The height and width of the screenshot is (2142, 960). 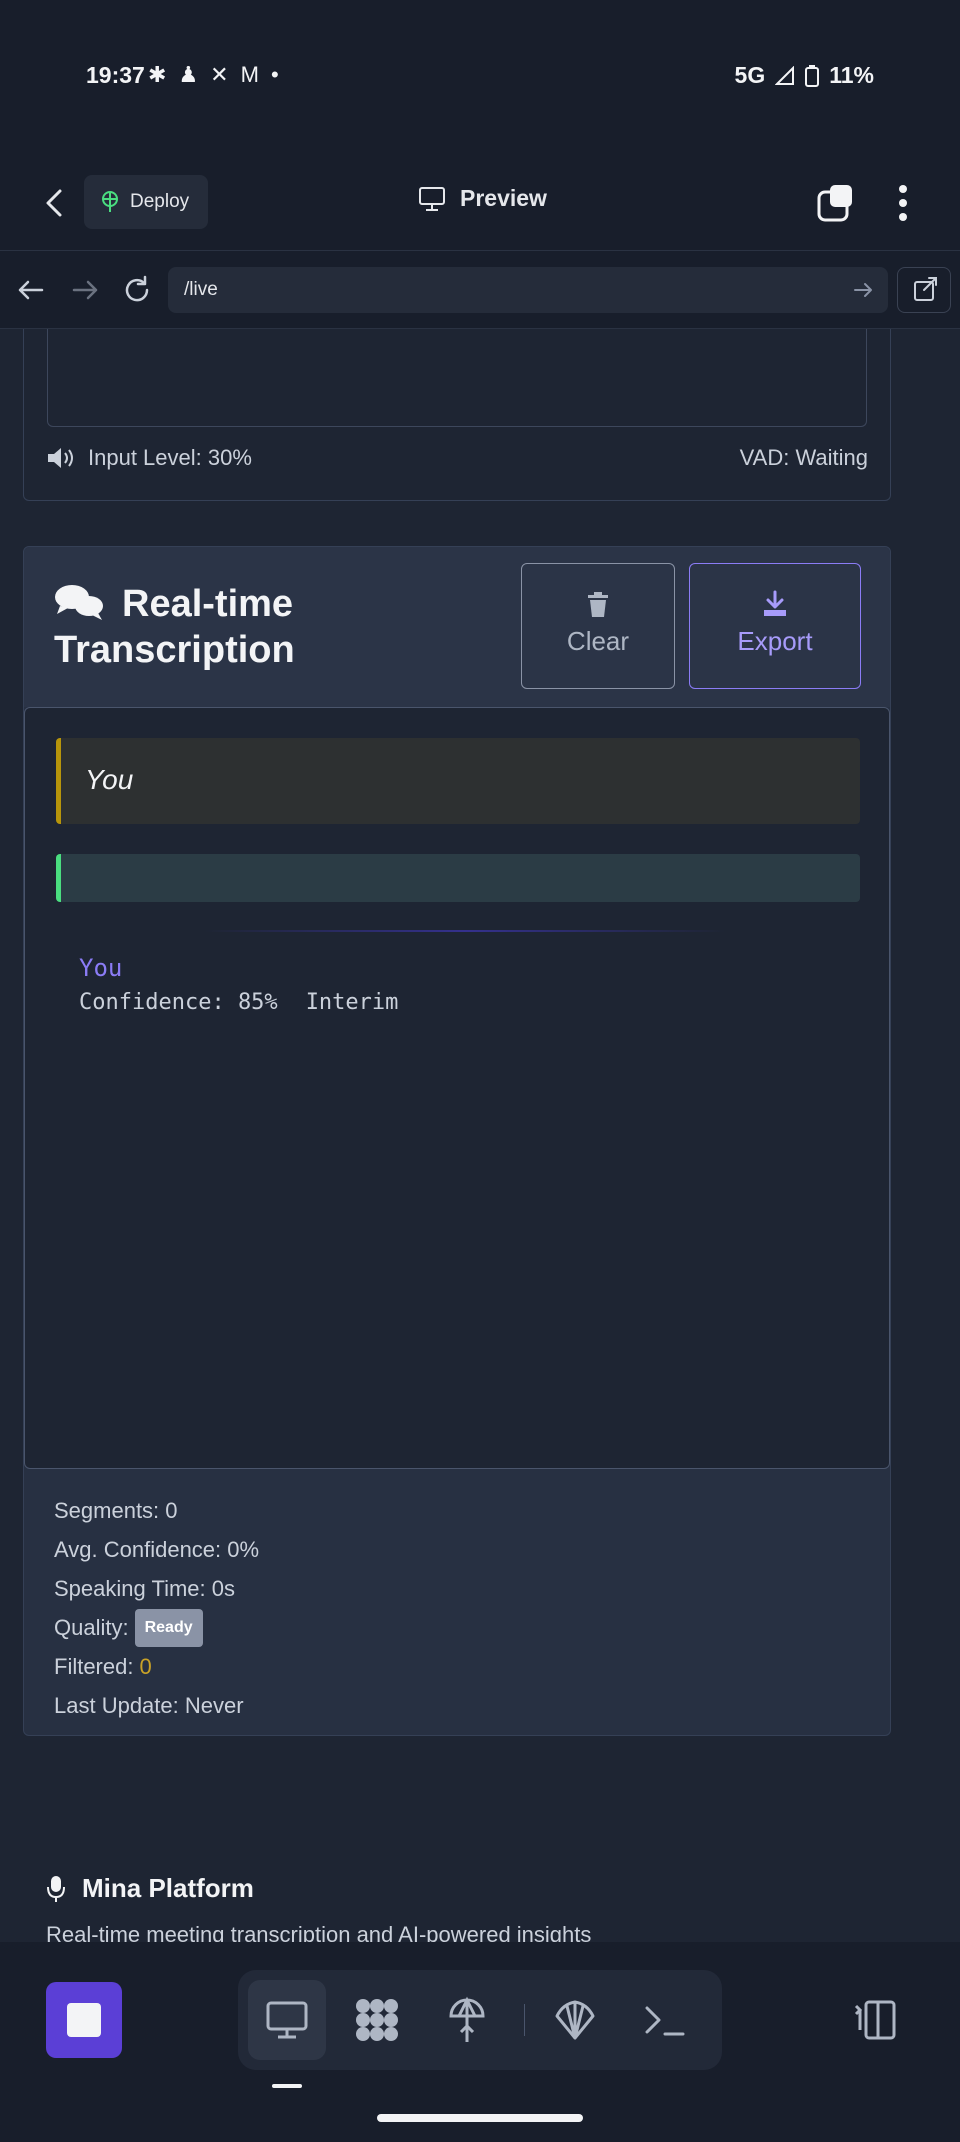 What do you see at coordinates (156, 1666) in the screenshot?
I see `stat-filtered: Filtered: 0` at bounding box center [156, 1666].